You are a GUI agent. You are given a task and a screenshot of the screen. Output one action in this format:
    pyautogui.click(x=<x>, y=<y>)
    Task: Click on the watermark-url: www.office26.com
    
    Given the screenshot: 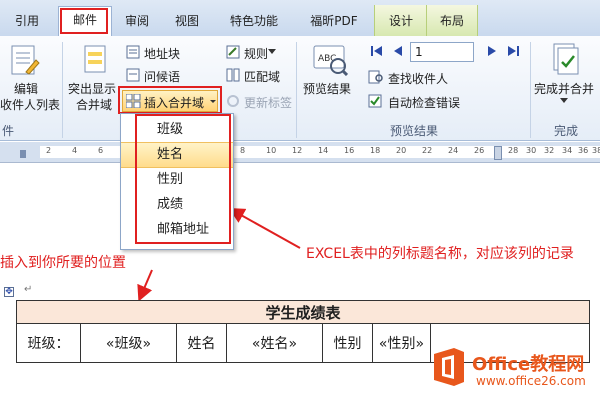 What is the action you would take?
    pyautogui.click(x=531, y=381)
    